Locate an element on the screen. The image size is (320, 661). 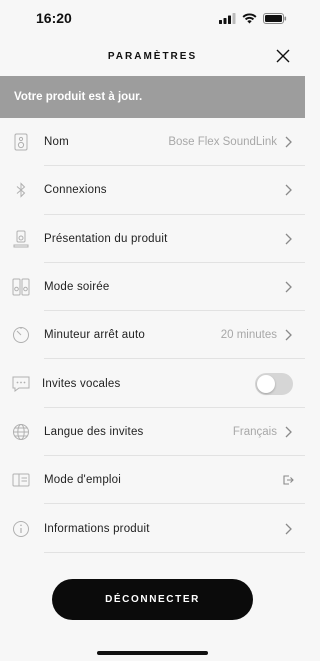
settings-item-label: Nom is located at coordinates (56, 142).